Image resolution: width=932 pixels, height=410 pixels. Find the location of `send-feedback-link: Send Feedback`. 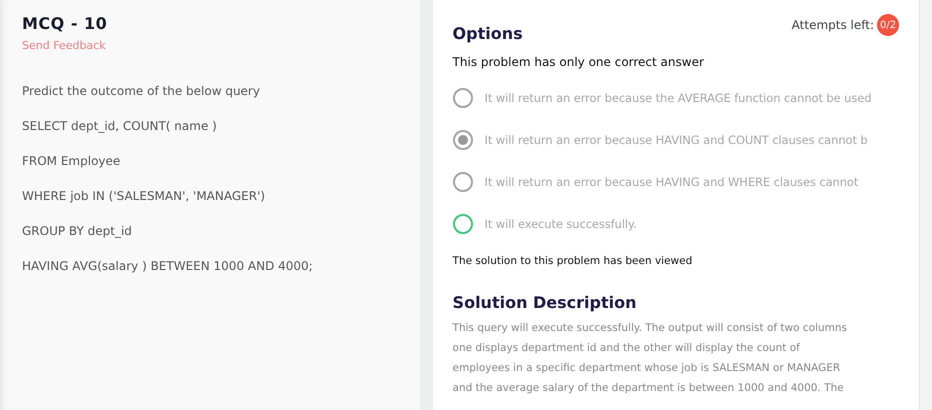

send-feedback-link: Send Feedback is located at coordinates (64, 45).